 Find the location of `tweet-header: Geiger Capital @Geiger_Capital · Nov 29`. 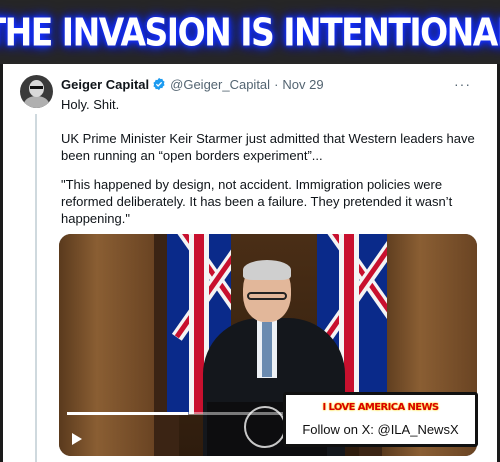

tweet-header: Geiger Capital @Geiger_Capital · Nov 29 is located at coordinates (192, 84).